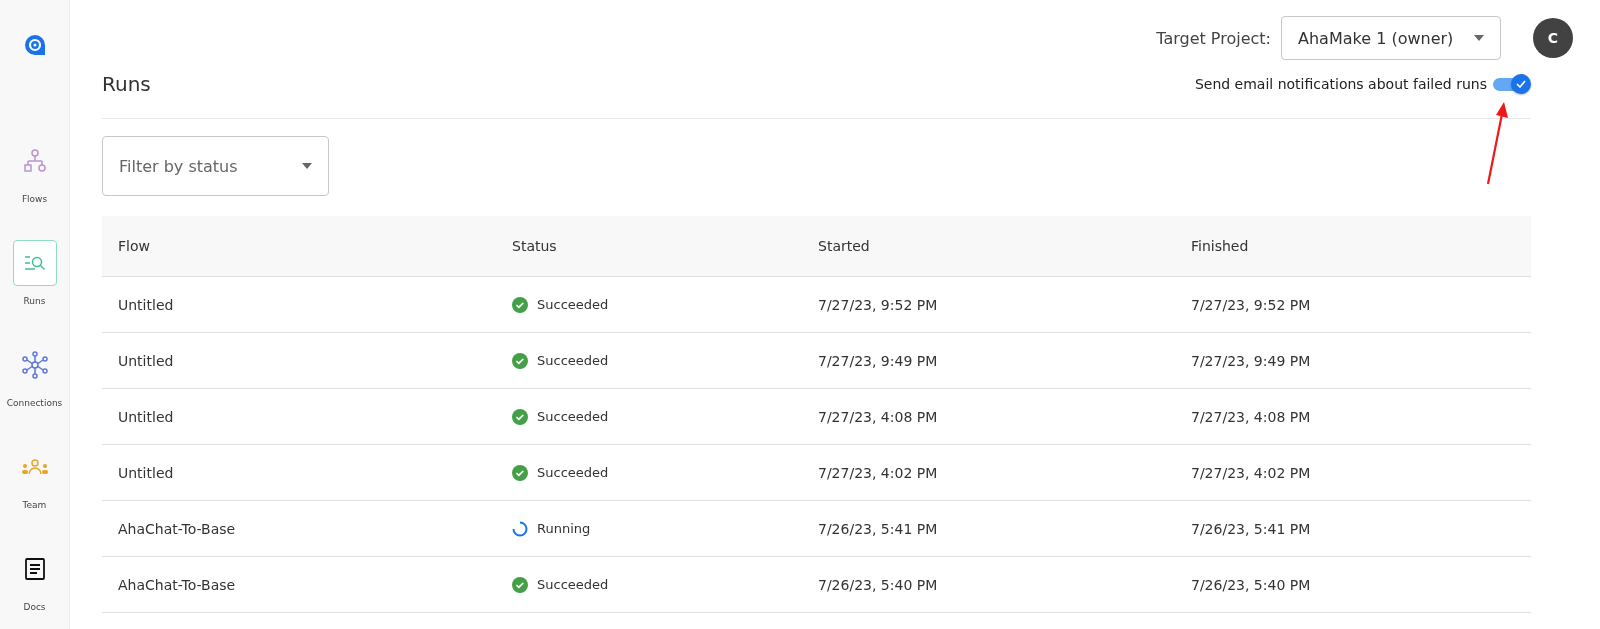 This screenshot has width=1600, height=629. Describe the element at coordinates (878, 304) in the screenshot. I see `started-cell-text: 7/27/23, 9:52 PM` at that location.